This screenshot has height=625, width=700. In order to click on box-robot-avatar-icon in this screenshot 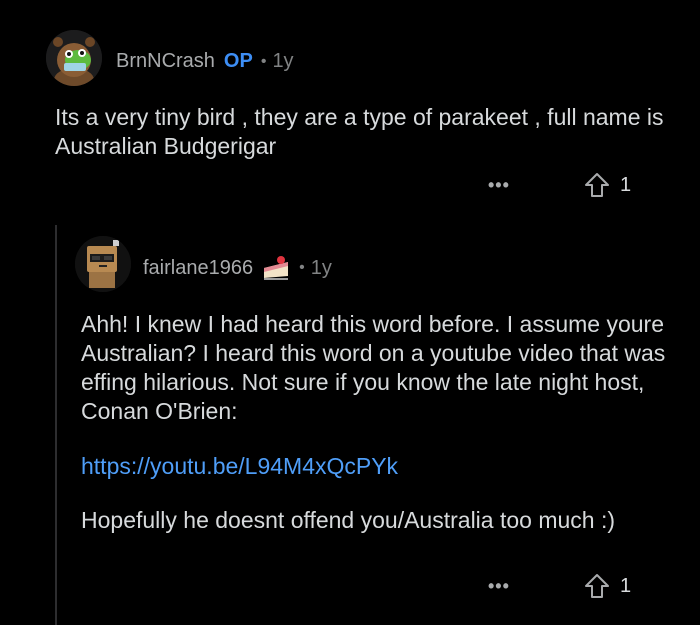, I will do `click(103, 264)`.